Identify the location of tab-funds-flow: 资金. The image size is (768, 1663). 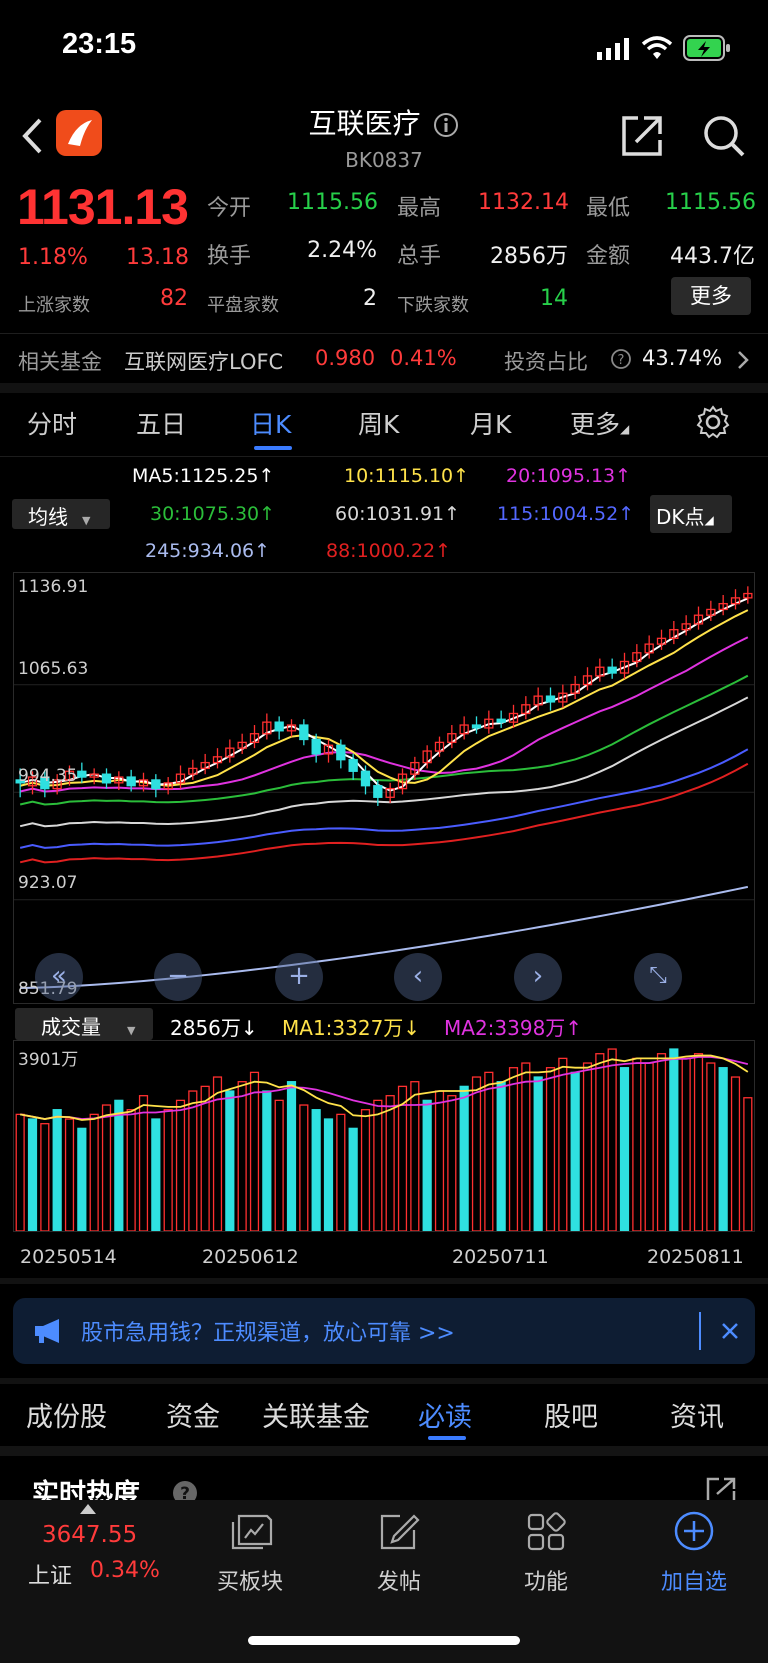
(193, 1414).